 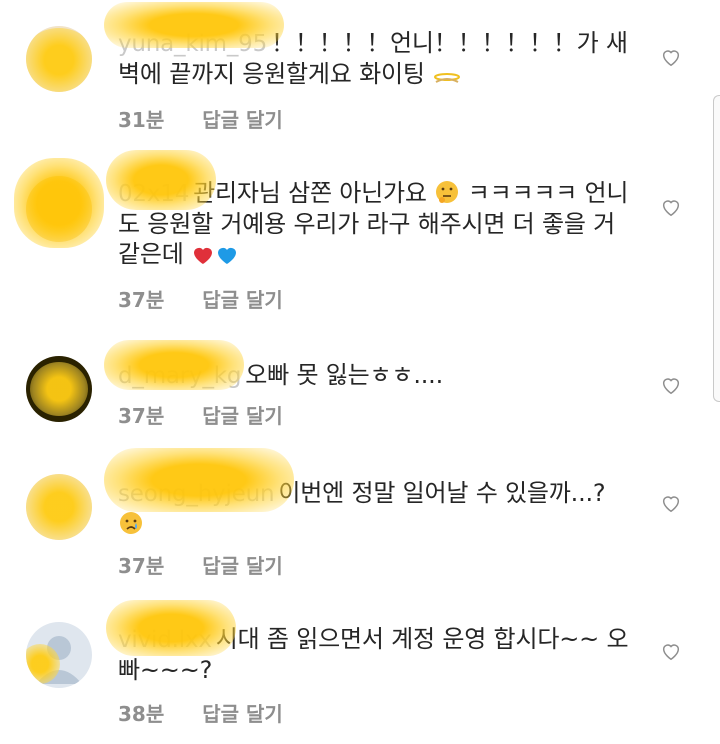 What do you see at coordinates (716, 248) in the screenshot?
I see `scrollbar` at bounding box center [716, 248].